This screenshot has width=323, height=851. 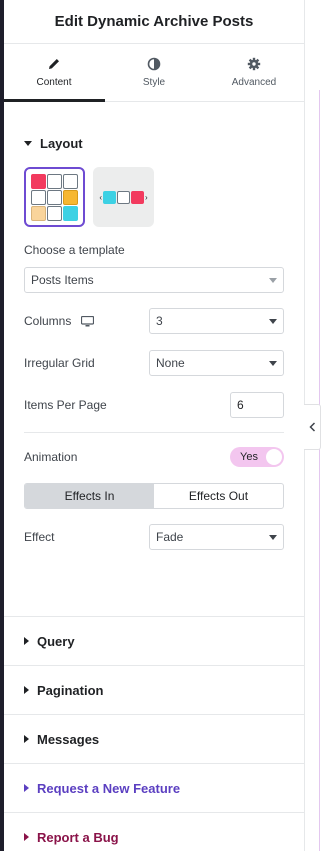 What do you see at coordinates (89, 496) in the screenshot?
I see `tab-effects-in: Effects In` at bounding box center [89, 496].